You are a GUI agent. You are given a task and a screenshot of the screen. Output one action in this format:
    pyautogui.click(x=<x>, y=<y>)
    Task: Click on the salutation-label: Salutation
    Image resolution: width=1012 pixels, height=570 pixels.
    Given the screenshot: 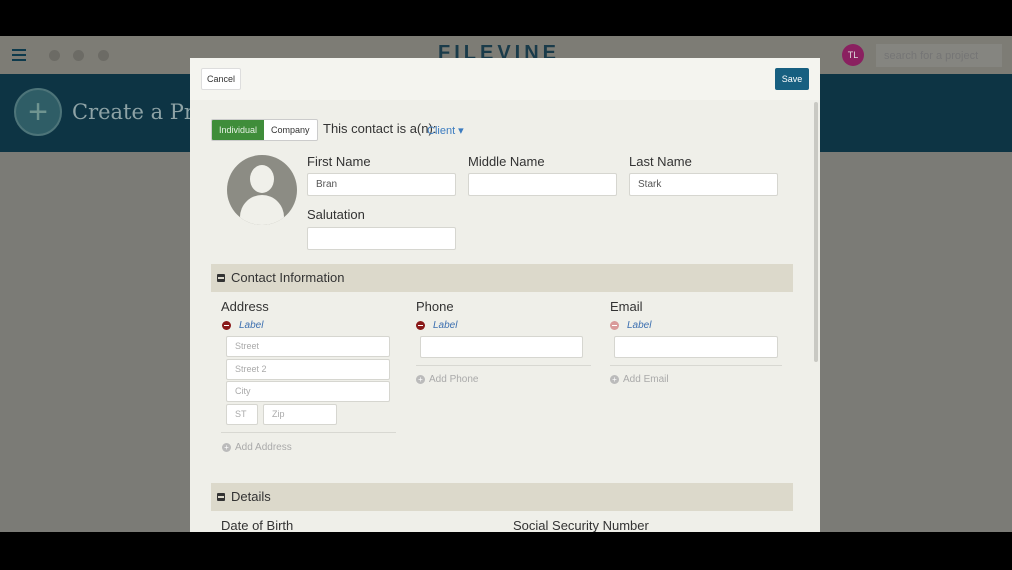 What is the action you would take?
    pyautogui.click(x=336, y=214)
    